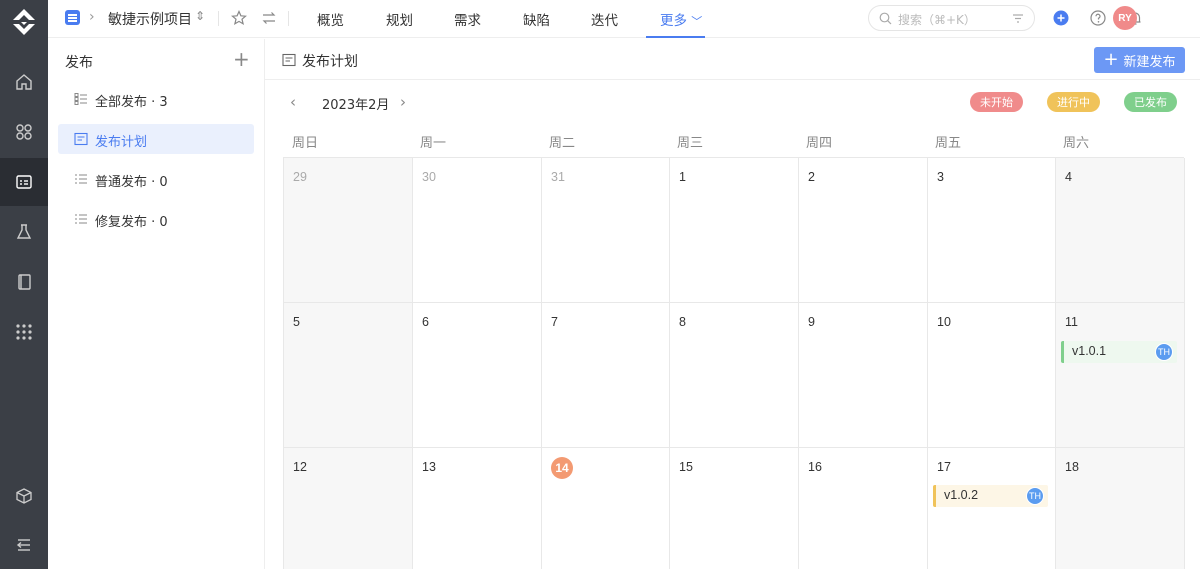 The height and width of the screenshot is (569, 1200). Describe the element at coordinates (80, 99) in the screenshot. I see `list-icon` at that location.